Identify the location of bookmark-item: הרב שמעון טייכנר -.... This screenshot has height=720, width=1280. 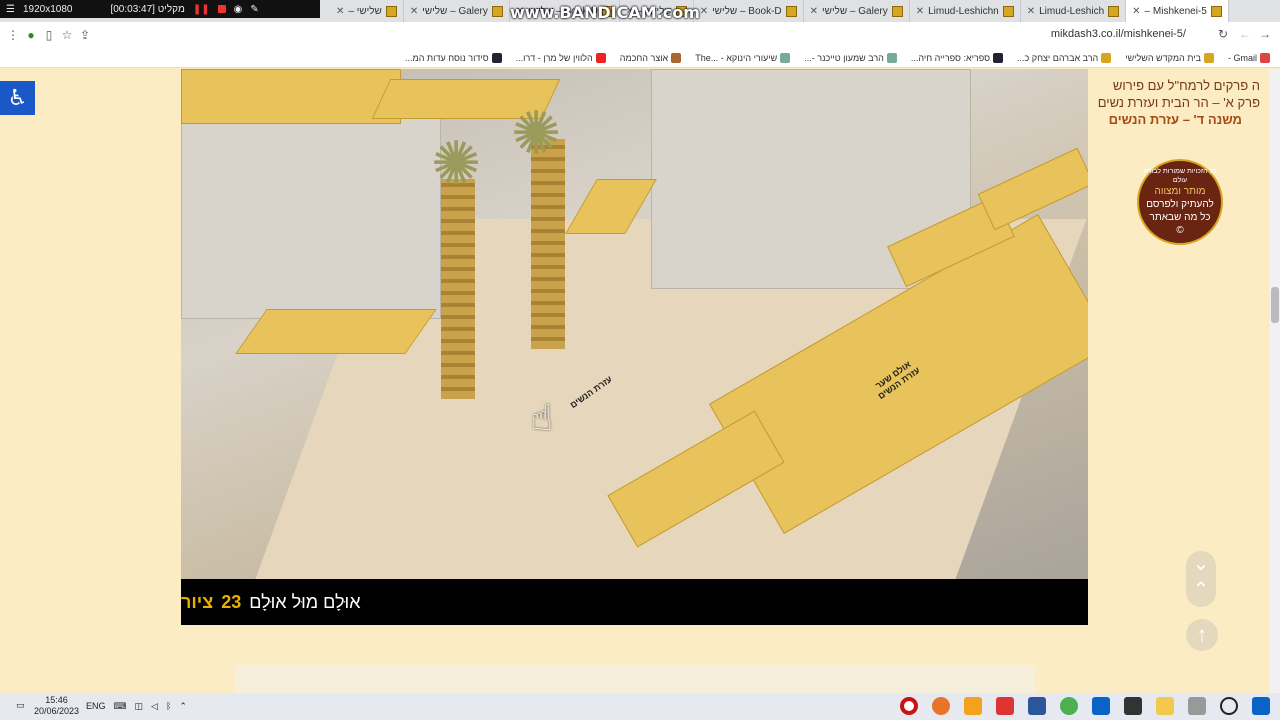
(850, 57).